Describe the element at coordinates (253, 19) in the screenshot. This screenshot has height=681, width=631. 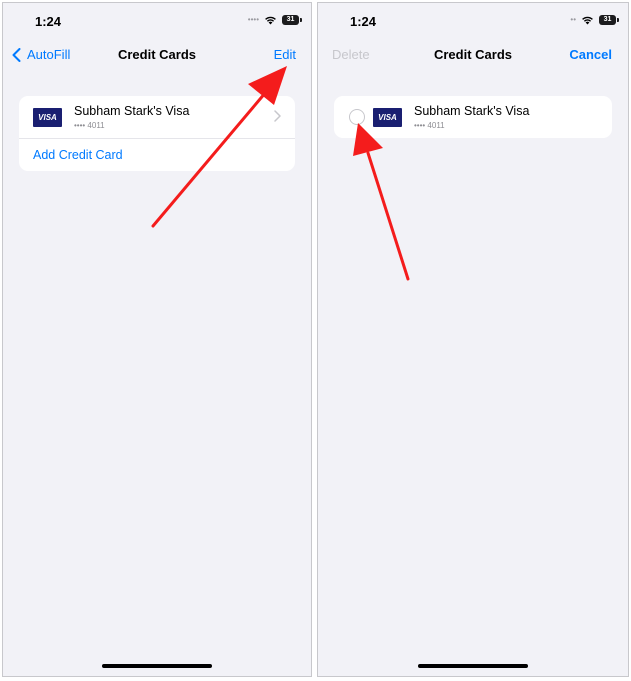
I see `signal-dots-icon: ••••` at that location.